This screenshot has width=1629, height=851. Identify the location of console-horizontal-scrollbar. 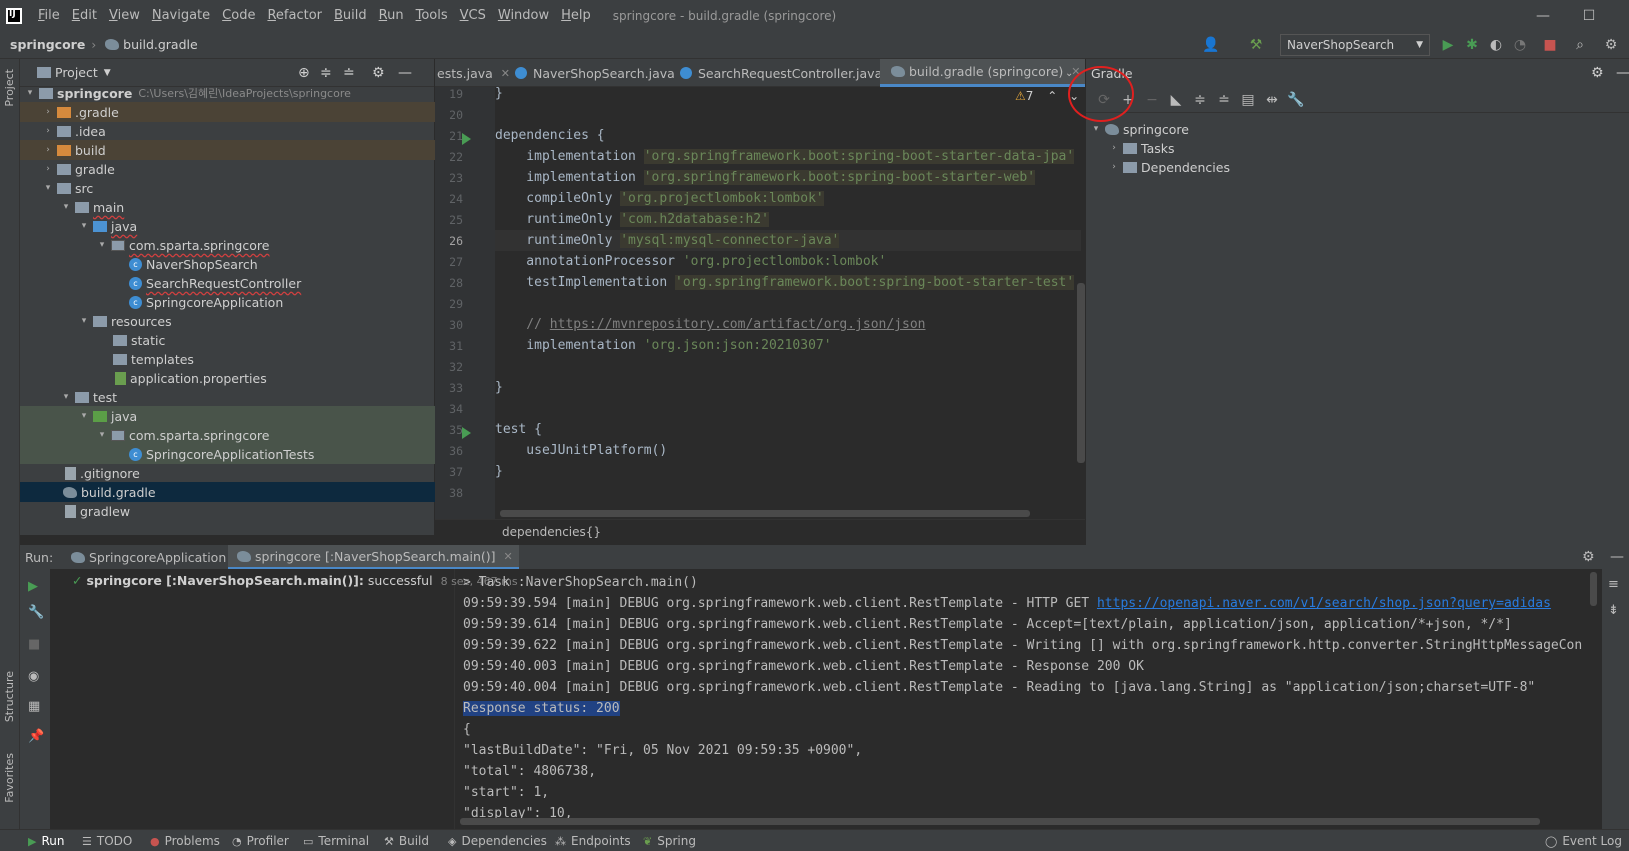
(1000, 821).